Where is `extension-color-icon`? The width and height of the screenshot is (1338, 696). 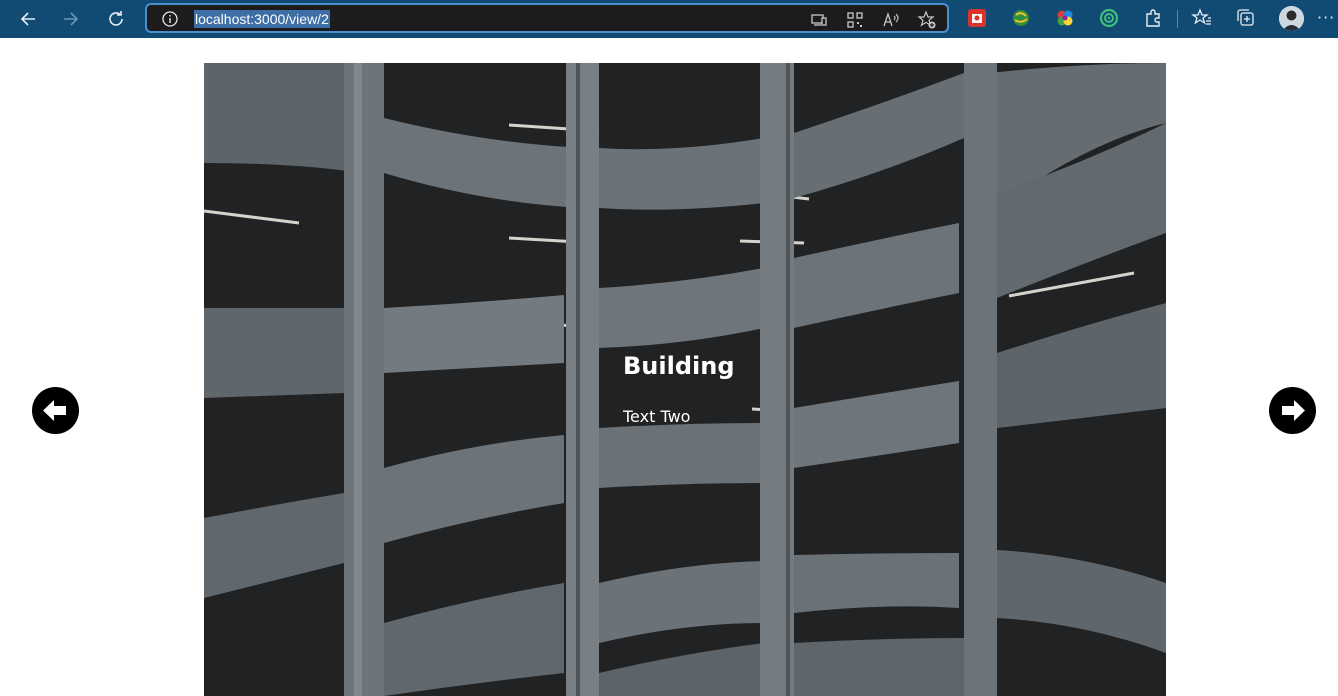
extension-color-icon is located at coordinates (1065, 18).